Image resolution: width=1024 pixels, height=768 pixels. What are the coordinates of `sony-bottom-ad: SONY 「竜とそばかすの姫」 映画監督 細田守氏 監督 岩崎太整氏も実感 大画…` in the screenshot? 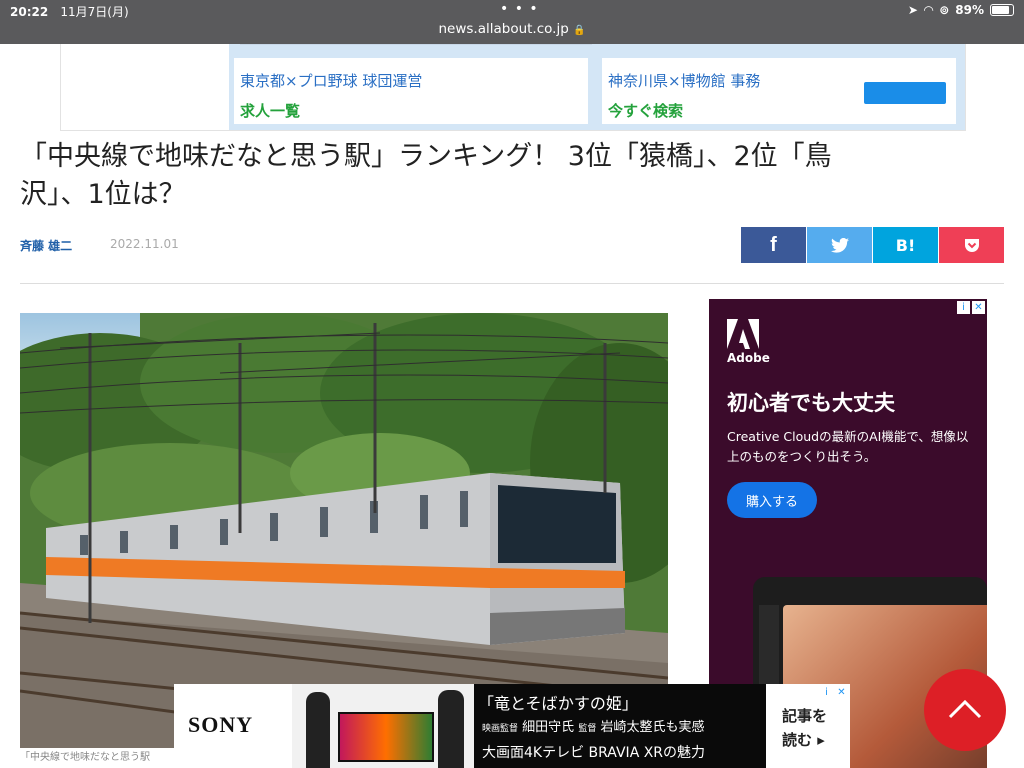 It's located at (512, 726).